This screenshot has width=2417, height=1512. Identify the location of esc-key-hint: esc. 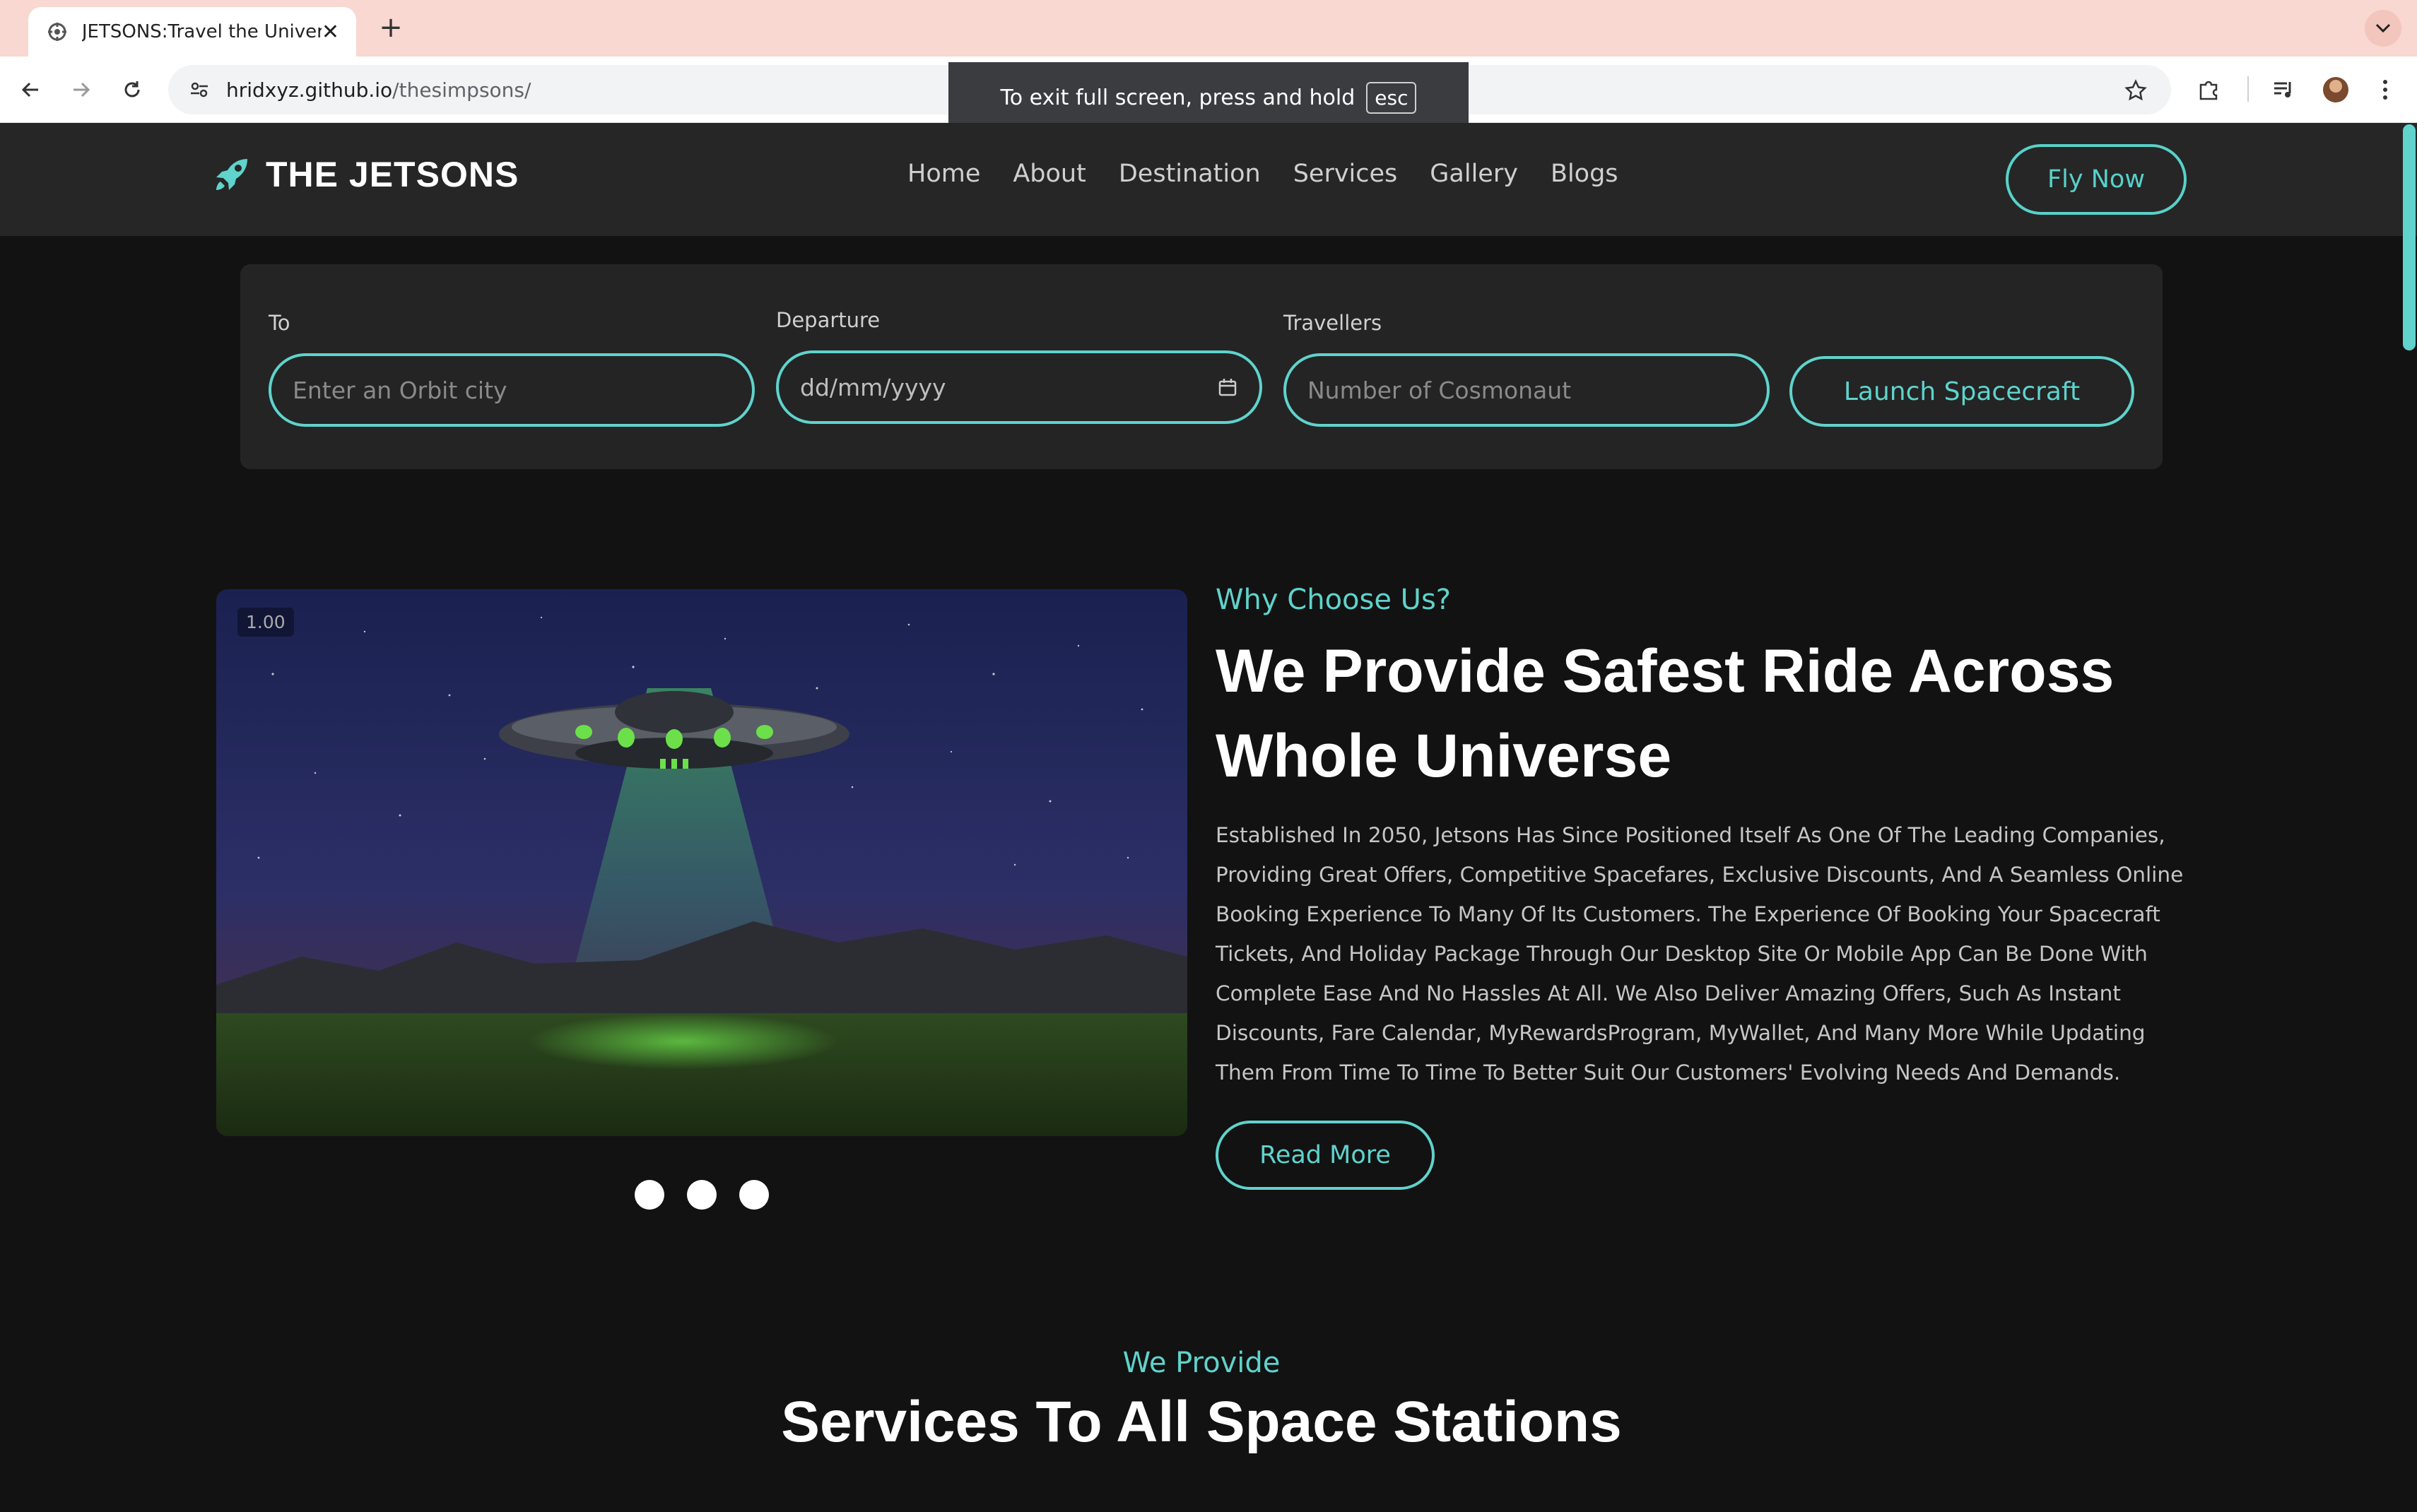
(1392, 97).